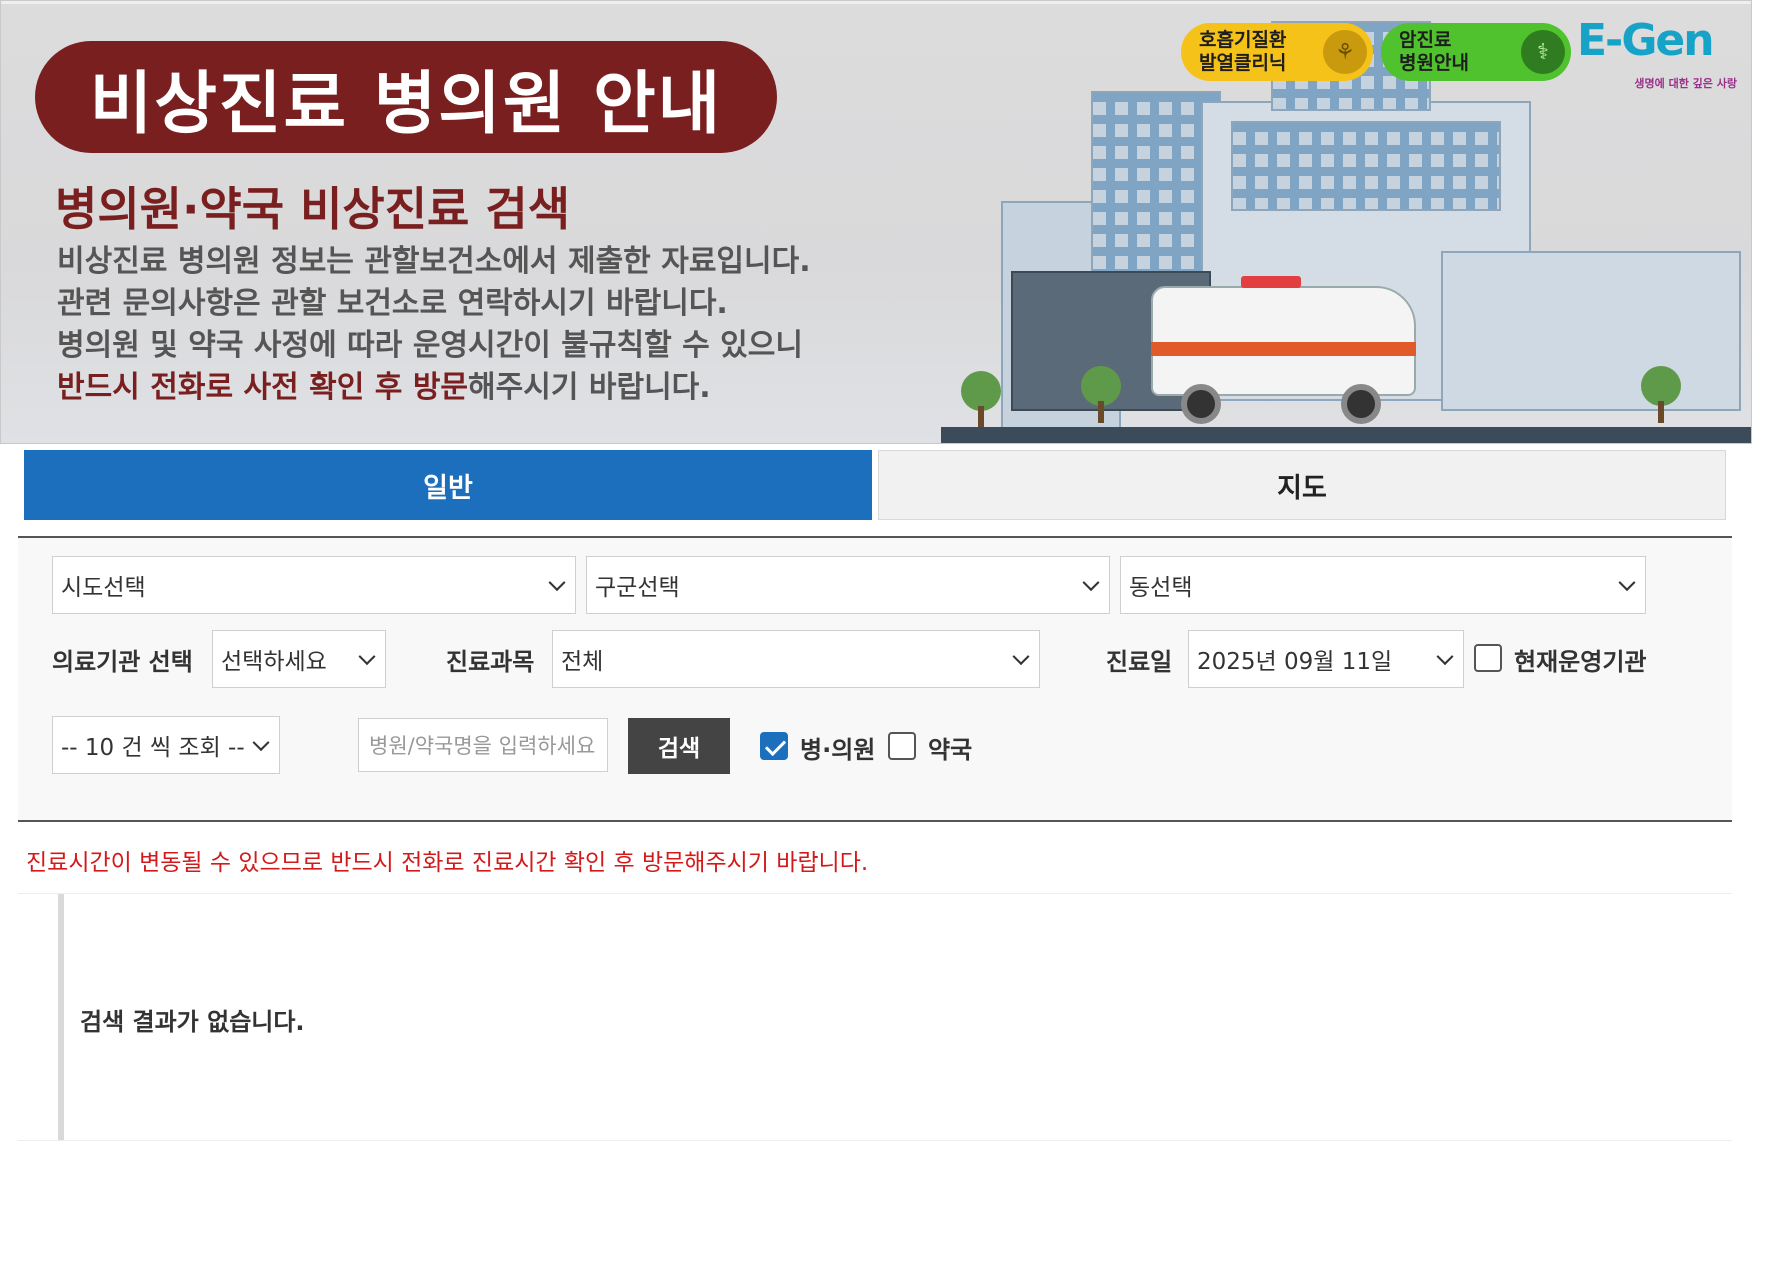 The width and height of the screenshot is (1766, 1269). I want to click on stethoscope-icon: ⚕, so click(1543, 52).